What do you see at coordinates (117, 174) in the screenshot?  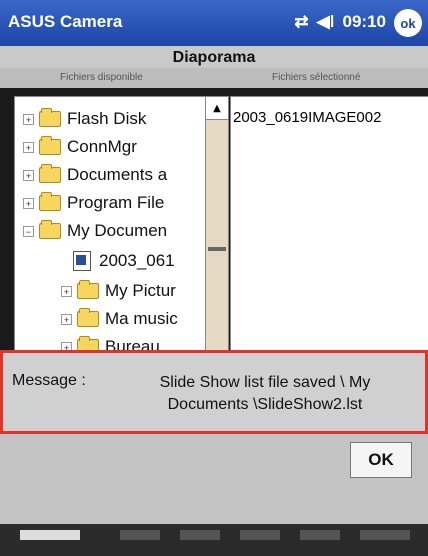 I see `tree-item-label: Documents a` at bounding box center [117, 174].